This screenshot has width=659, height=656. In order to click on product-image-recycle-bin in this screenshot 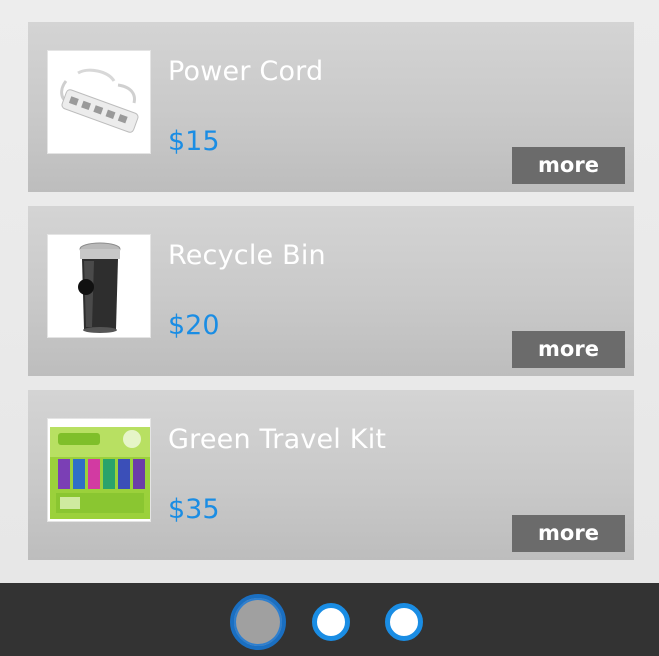, I will do `click(99, 286)`.